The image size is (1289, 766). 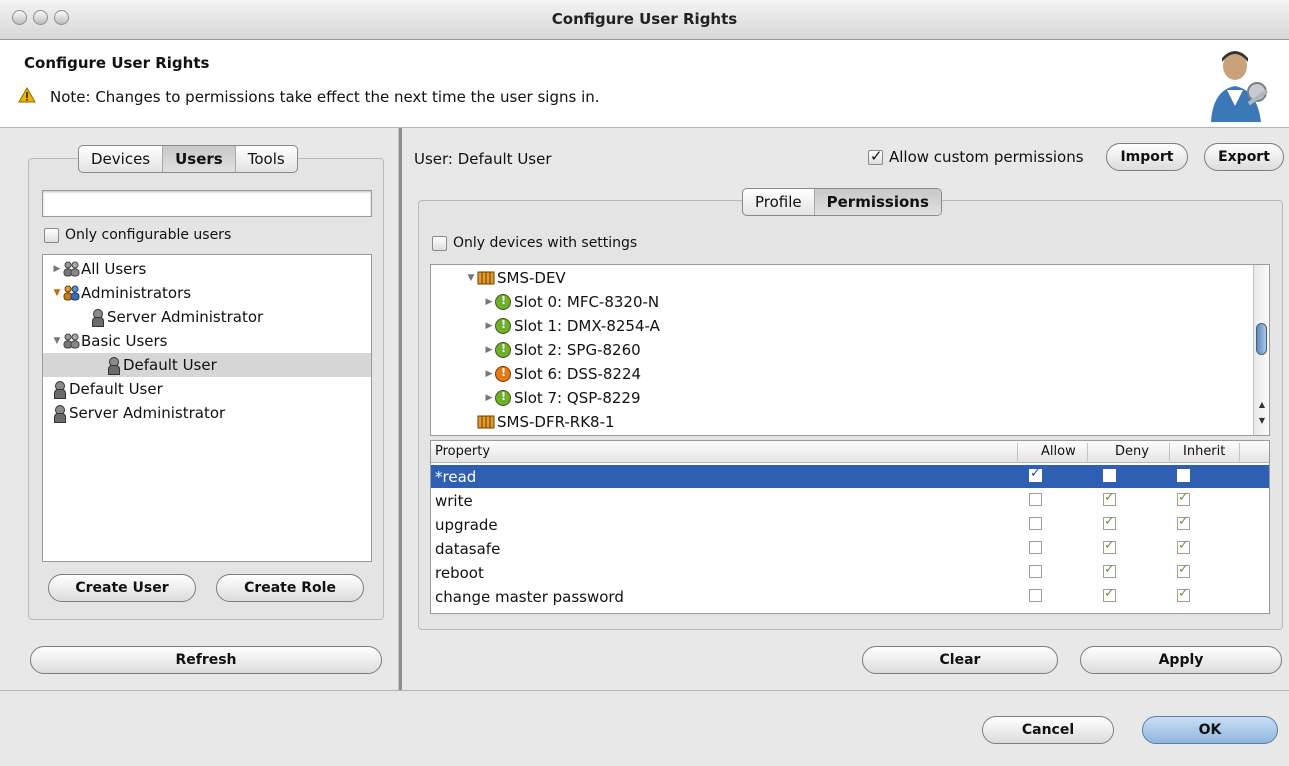 What do you see at coordinates (1058, 451) in the screenshot?
I see `column-header-allow: Allow` at bounding box center [1058, 451].